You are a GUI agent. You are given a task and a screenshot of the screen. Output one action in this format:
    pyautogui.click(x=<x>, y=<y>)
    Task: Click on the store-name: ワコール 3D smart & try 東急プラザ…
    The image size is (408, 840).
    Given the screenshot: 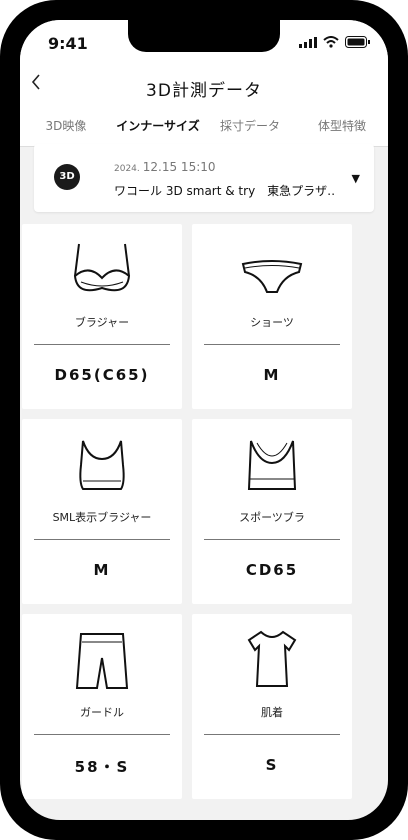 What is the action you would take?
    pyautogui.click(x=224, y=191)
    